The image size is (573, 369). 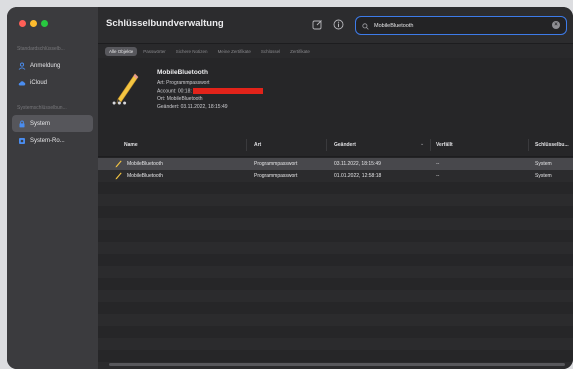 What do you see at coordinates (444, 145) in the screenshot?
I see `column-header-expires: Verfällt` at bounding box center [444, 145].